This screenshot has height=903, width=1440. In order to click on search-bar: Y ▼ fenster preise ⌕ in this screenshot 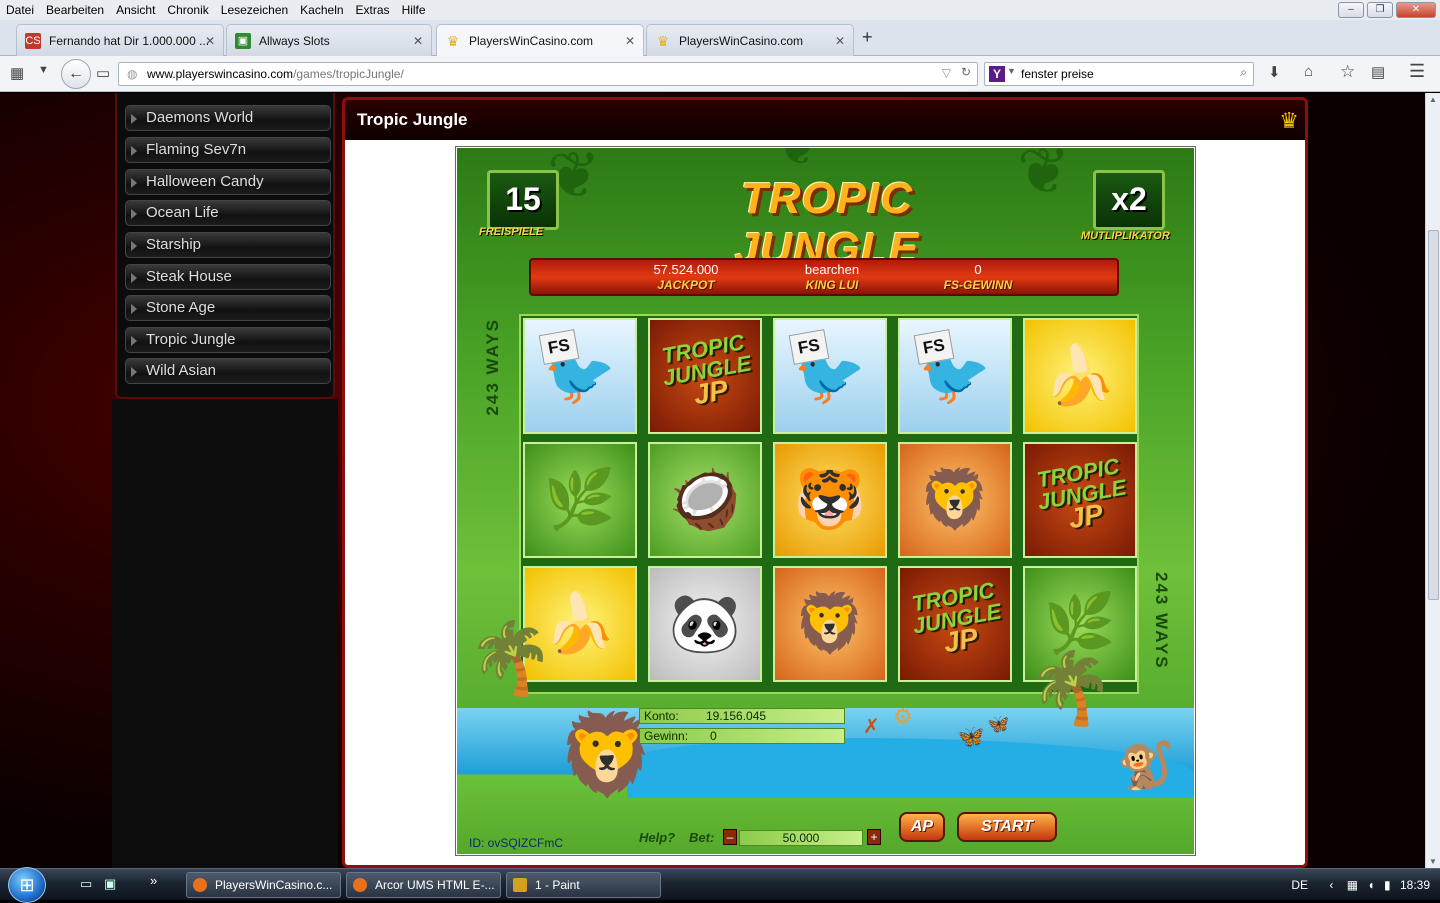, I will do `click(1119, 74)`.